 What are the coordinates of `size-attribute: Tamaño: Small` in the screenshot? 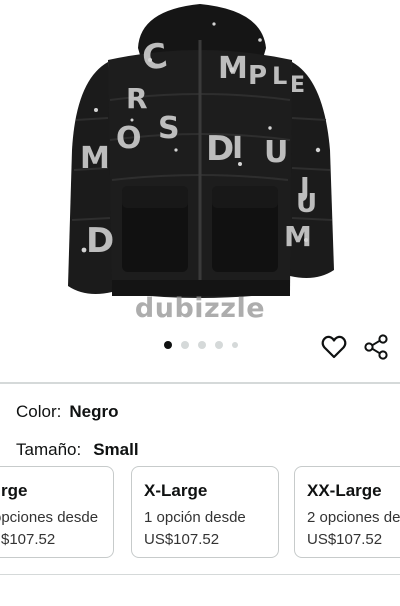 It's located at (77, 450).